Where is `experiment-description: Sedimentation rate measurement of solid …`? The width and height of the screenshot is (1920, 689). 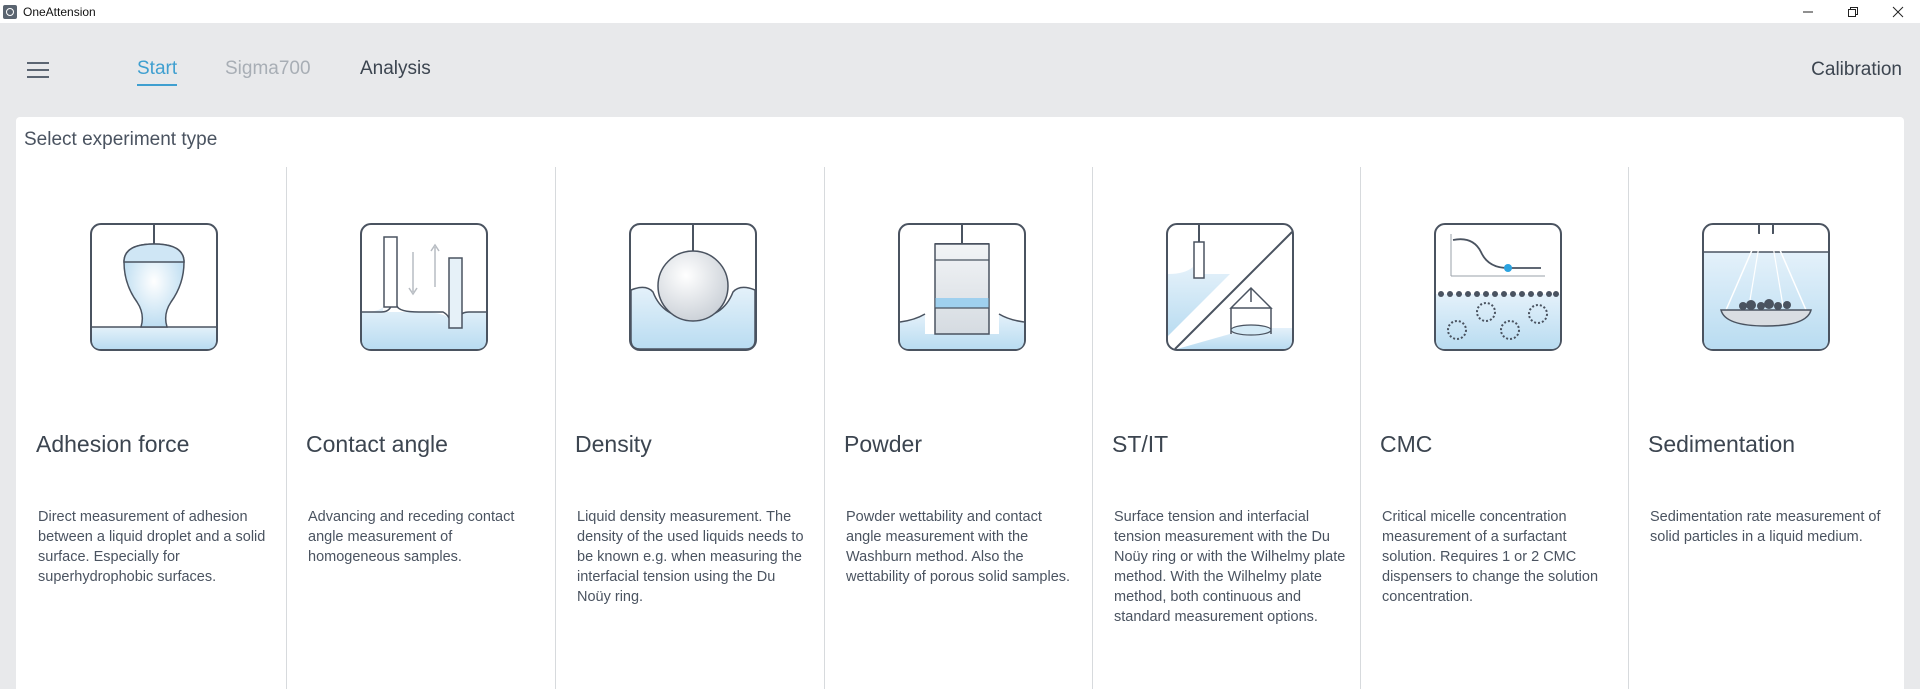 experiment-description: Sedimentation rate measurement of solid … is located at coordinates (1765, 527).